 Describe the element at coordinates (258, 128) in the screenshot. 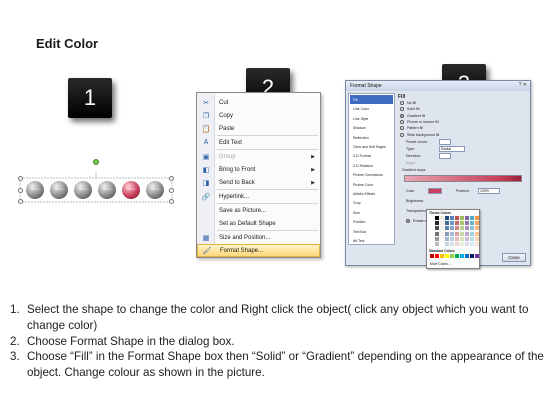

I see `menu-item-paste: 📋 Paste` at that location.